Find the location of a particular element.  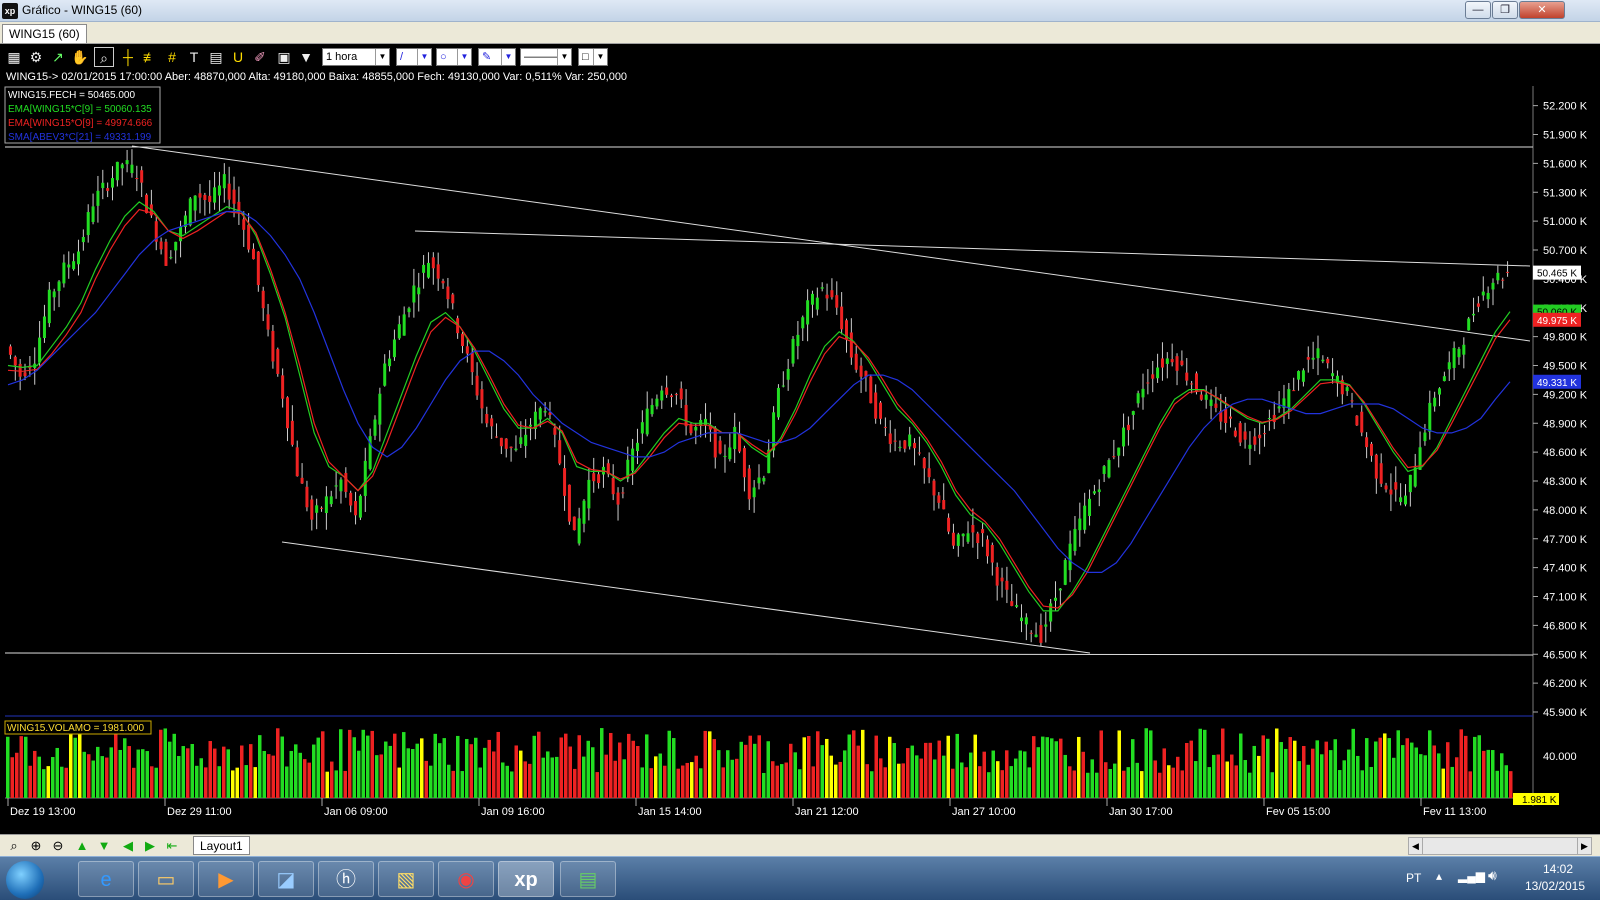

magnifier-icon: ⌕ is located at coordinates (14, 846).